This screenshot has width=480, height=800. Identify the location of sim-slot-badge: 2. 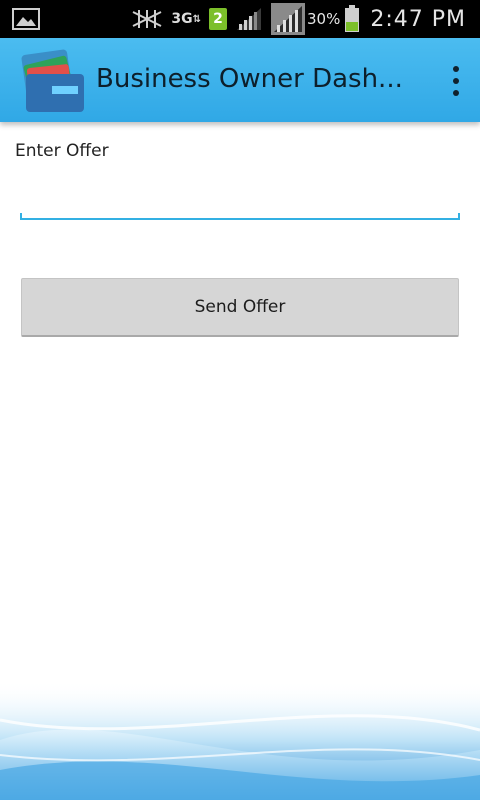
(218, 19).